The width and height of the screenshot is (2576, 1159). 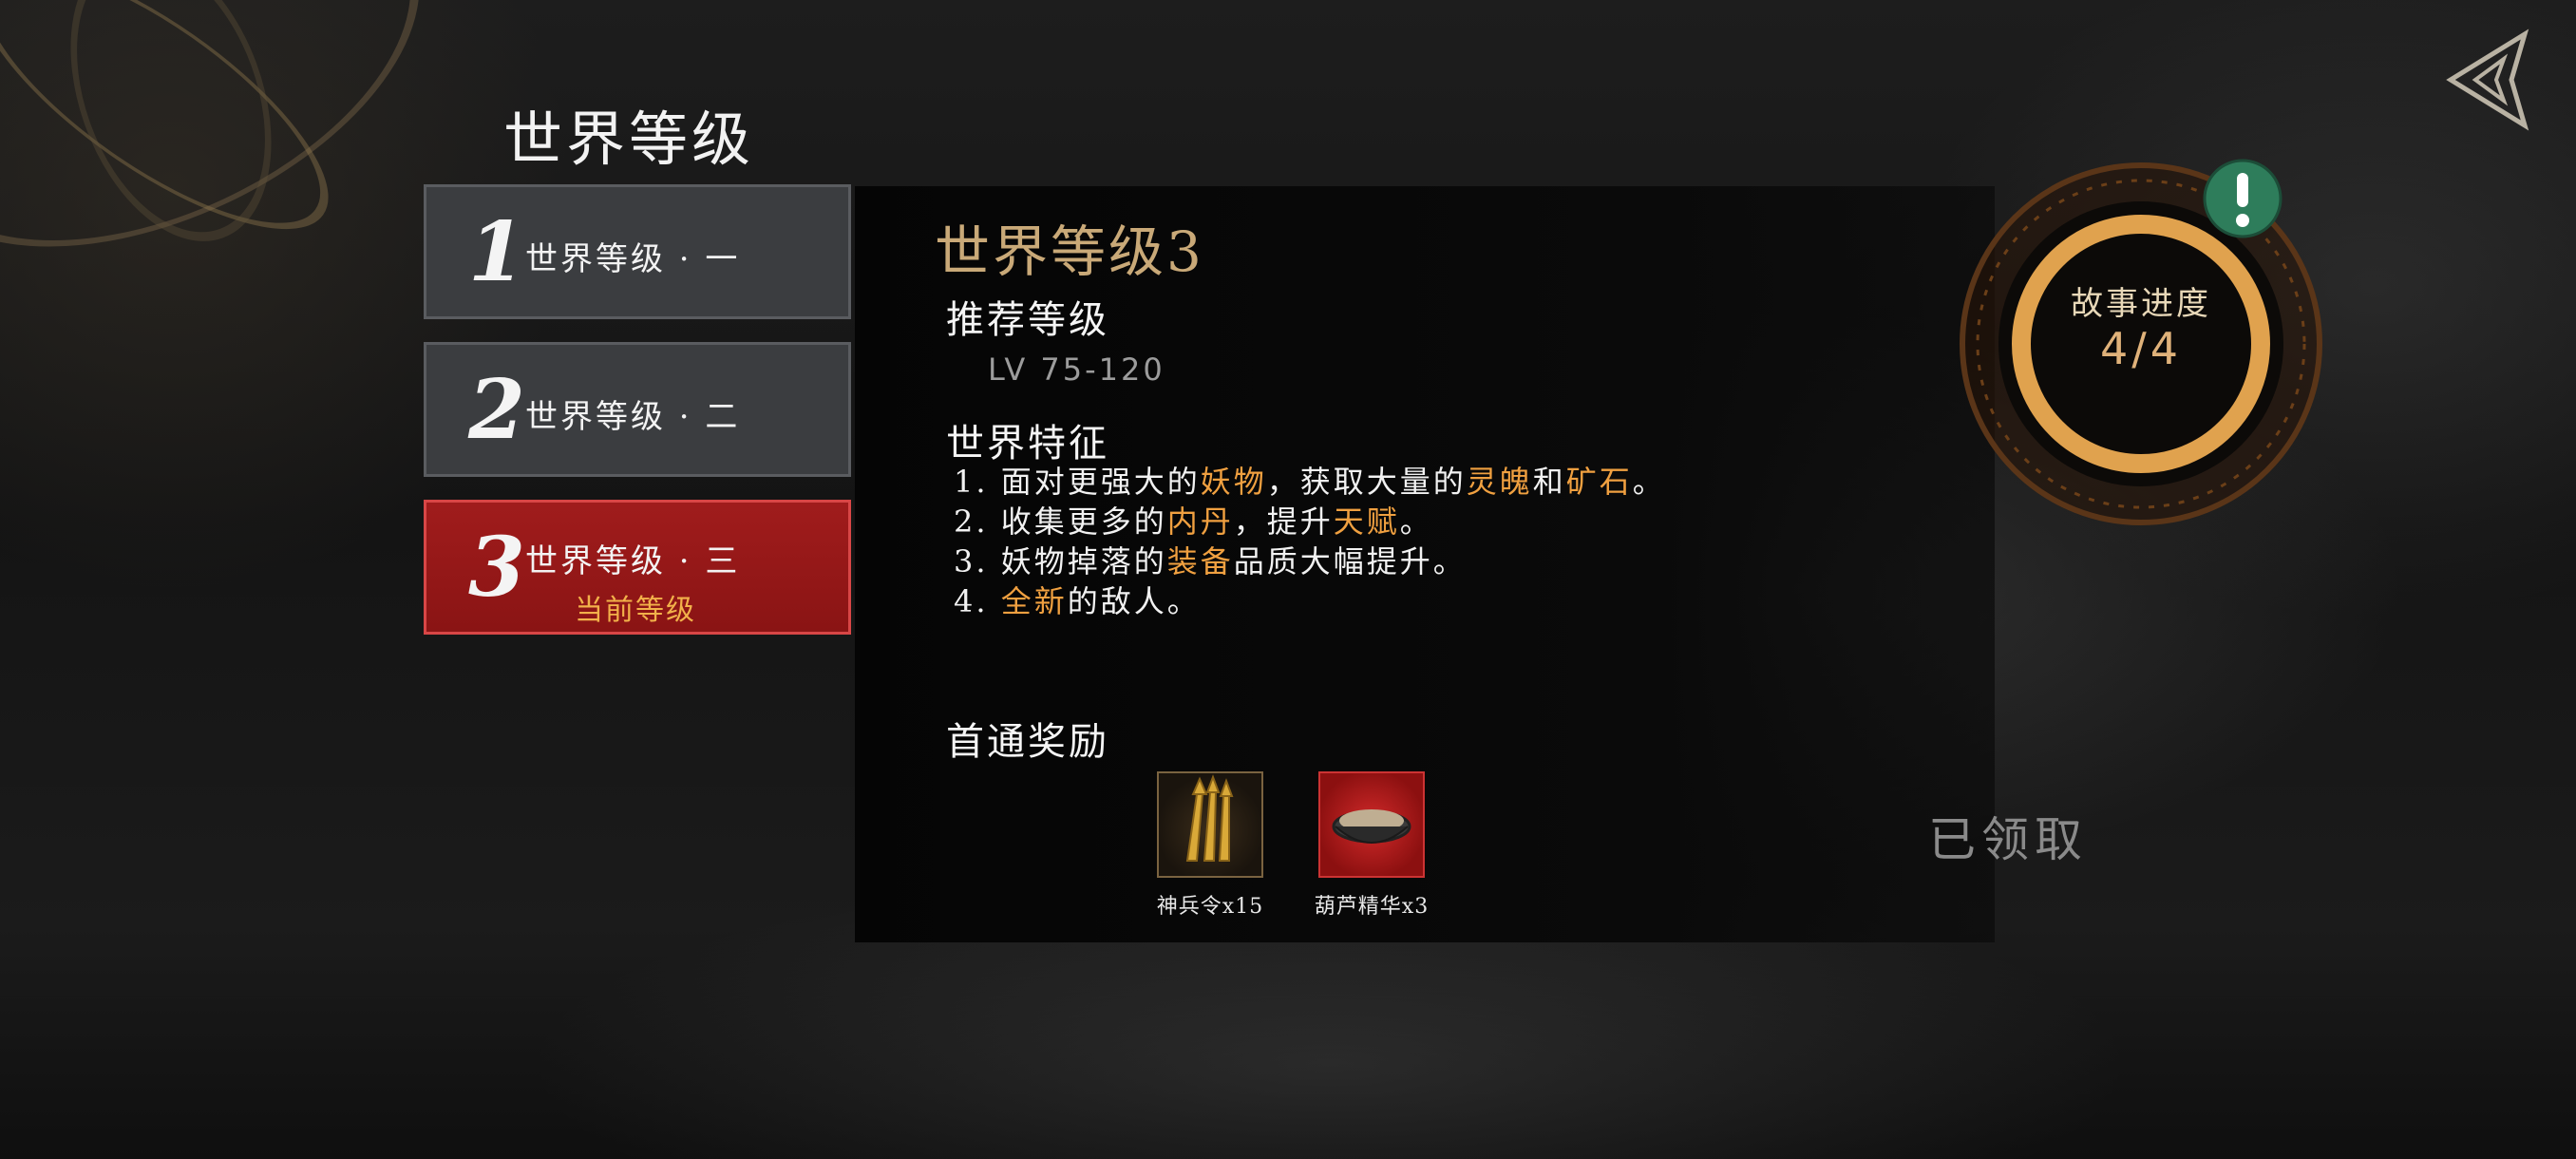 What do you see at coordinates (1210, 561) in the screenshot?
I see `feature-item: 3. 妖物掉落的装备品质大幅提升。` at bounding box center [1210, 561].